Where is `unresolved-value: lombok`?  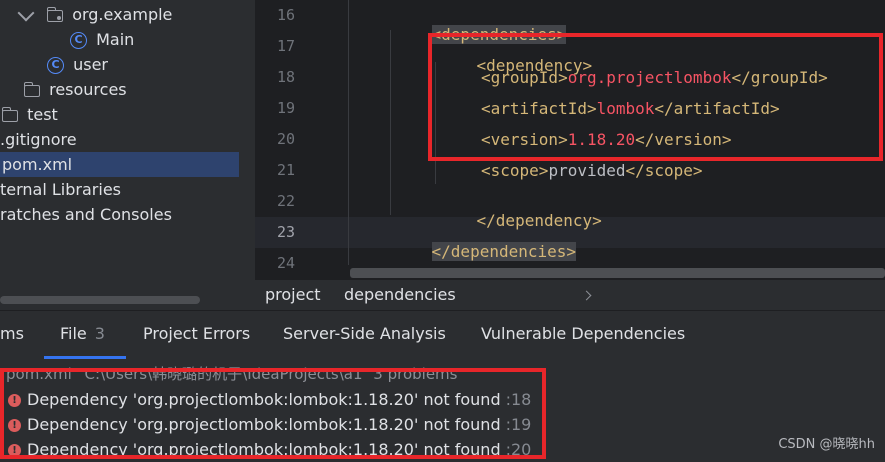 unresolved-value: lombok is located at coordinates (625, 108).